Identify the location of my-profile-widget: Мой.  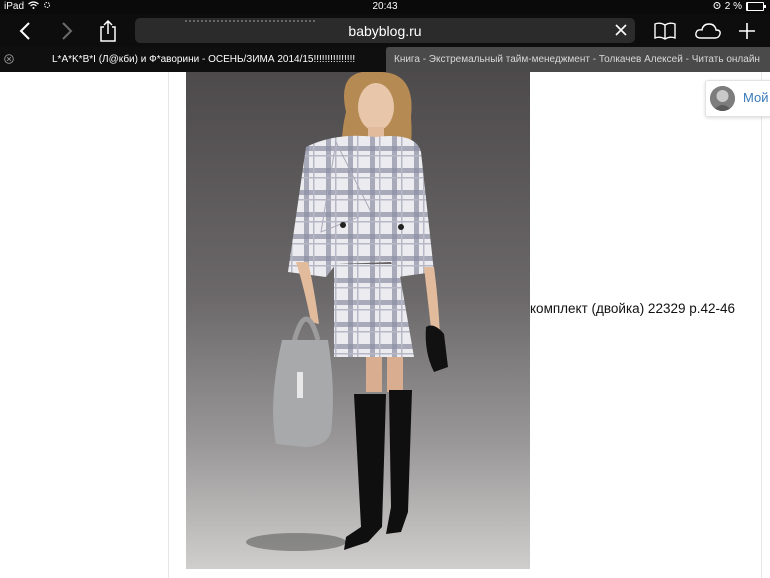
(737, 98).